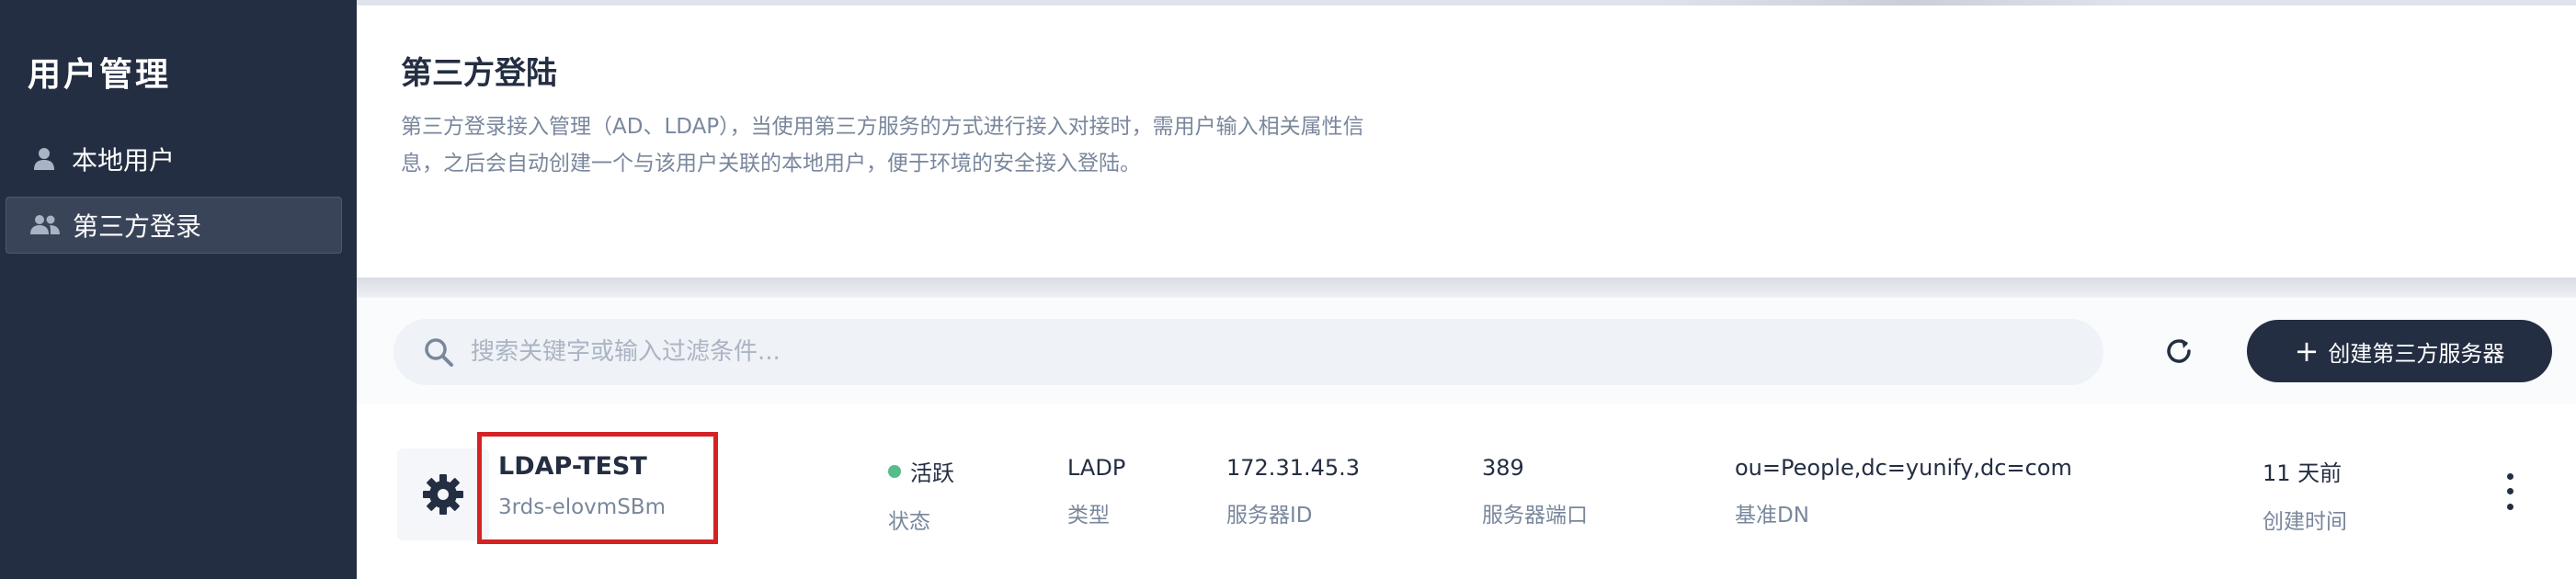 This screenshot has width=2576, height=579. What do you see at coordinates (1535, 491) in the screenshot?
I see `port-cell: 389 服务器端口` at bounding box center [1535, 491].